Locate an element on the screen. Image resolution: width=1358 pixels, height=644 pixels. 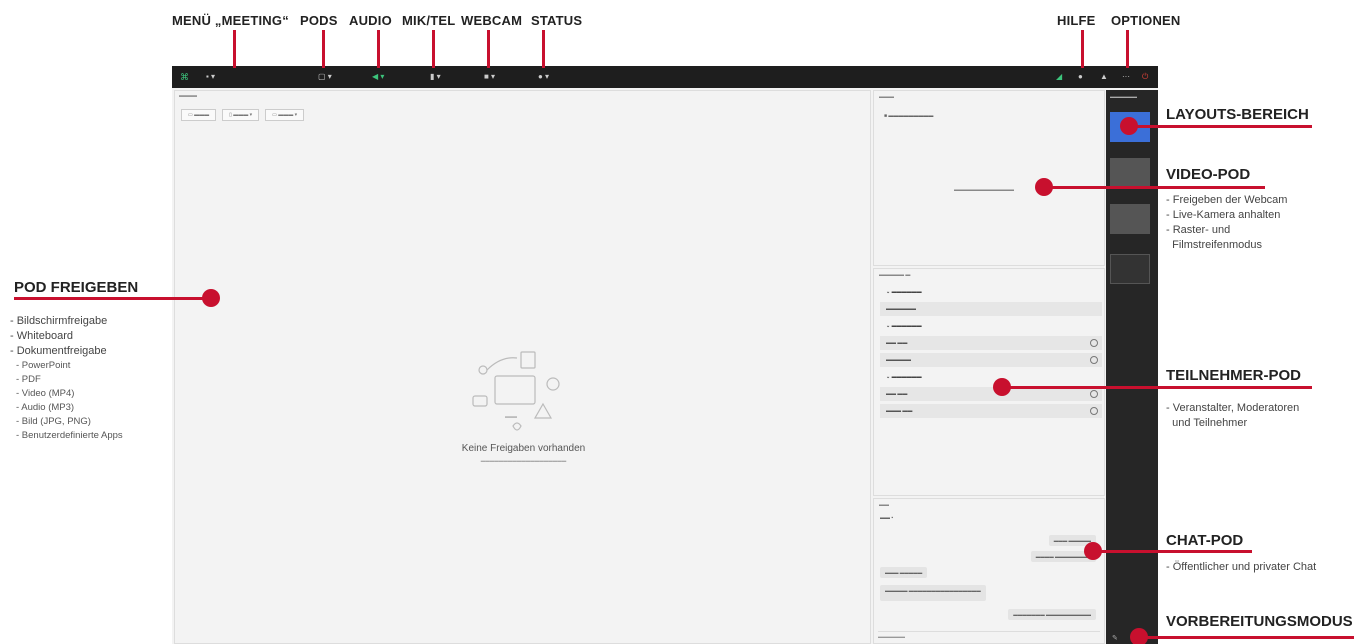
callout-item: - Freigeben der Webcam is located at coordinates (1227, 200).